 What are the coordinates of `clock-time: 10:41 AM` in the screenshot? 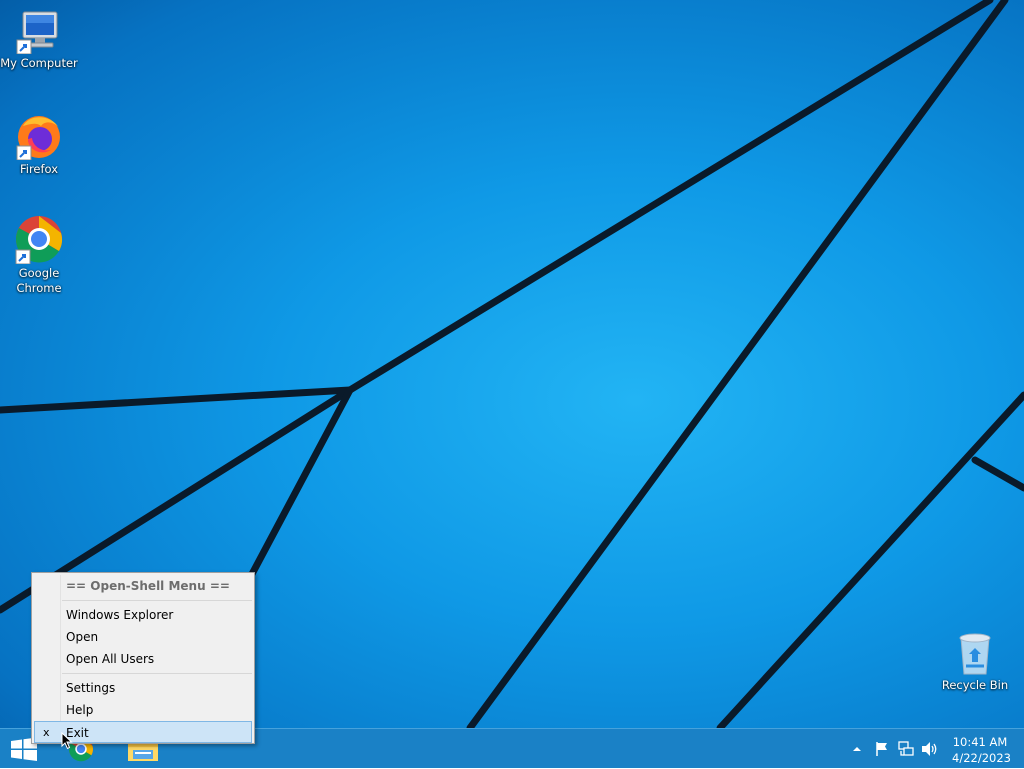 It's located at (980, 742).